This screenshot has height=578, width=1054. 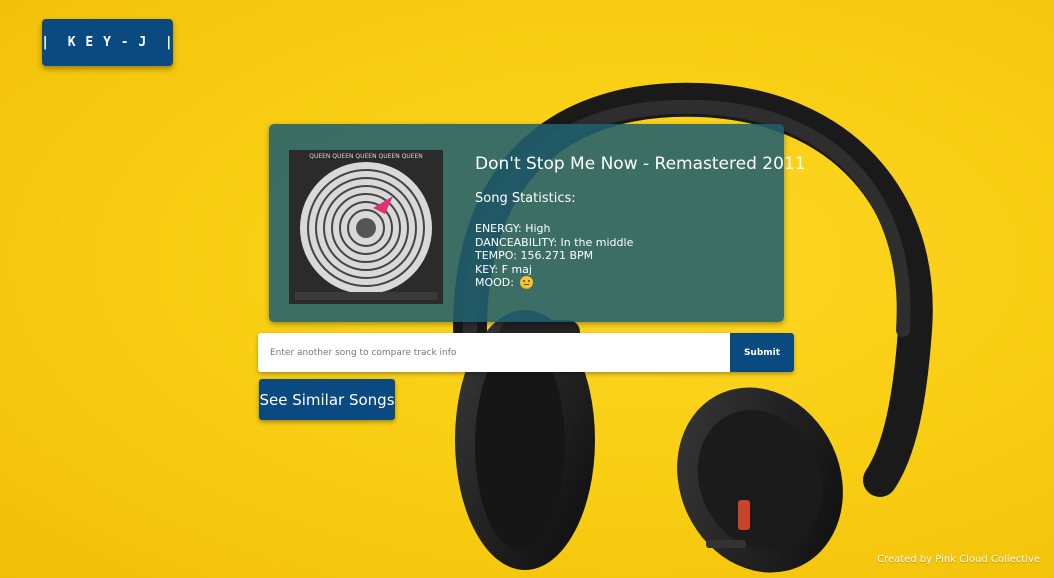 I want to click on compare-search-bar: Submit, so click(x=526, y=352).